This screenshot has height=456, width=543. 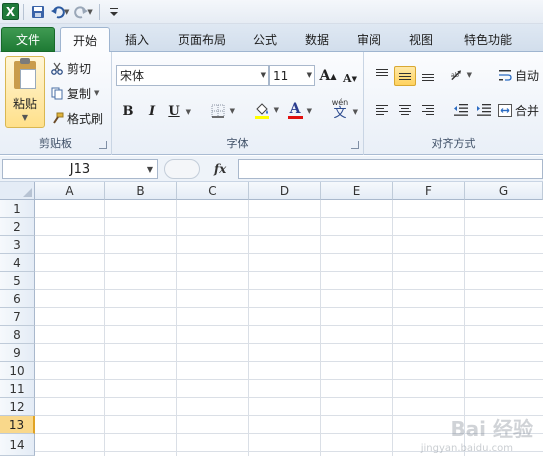 I want to click on font-launcher-icon, so click(x=355, y=145).